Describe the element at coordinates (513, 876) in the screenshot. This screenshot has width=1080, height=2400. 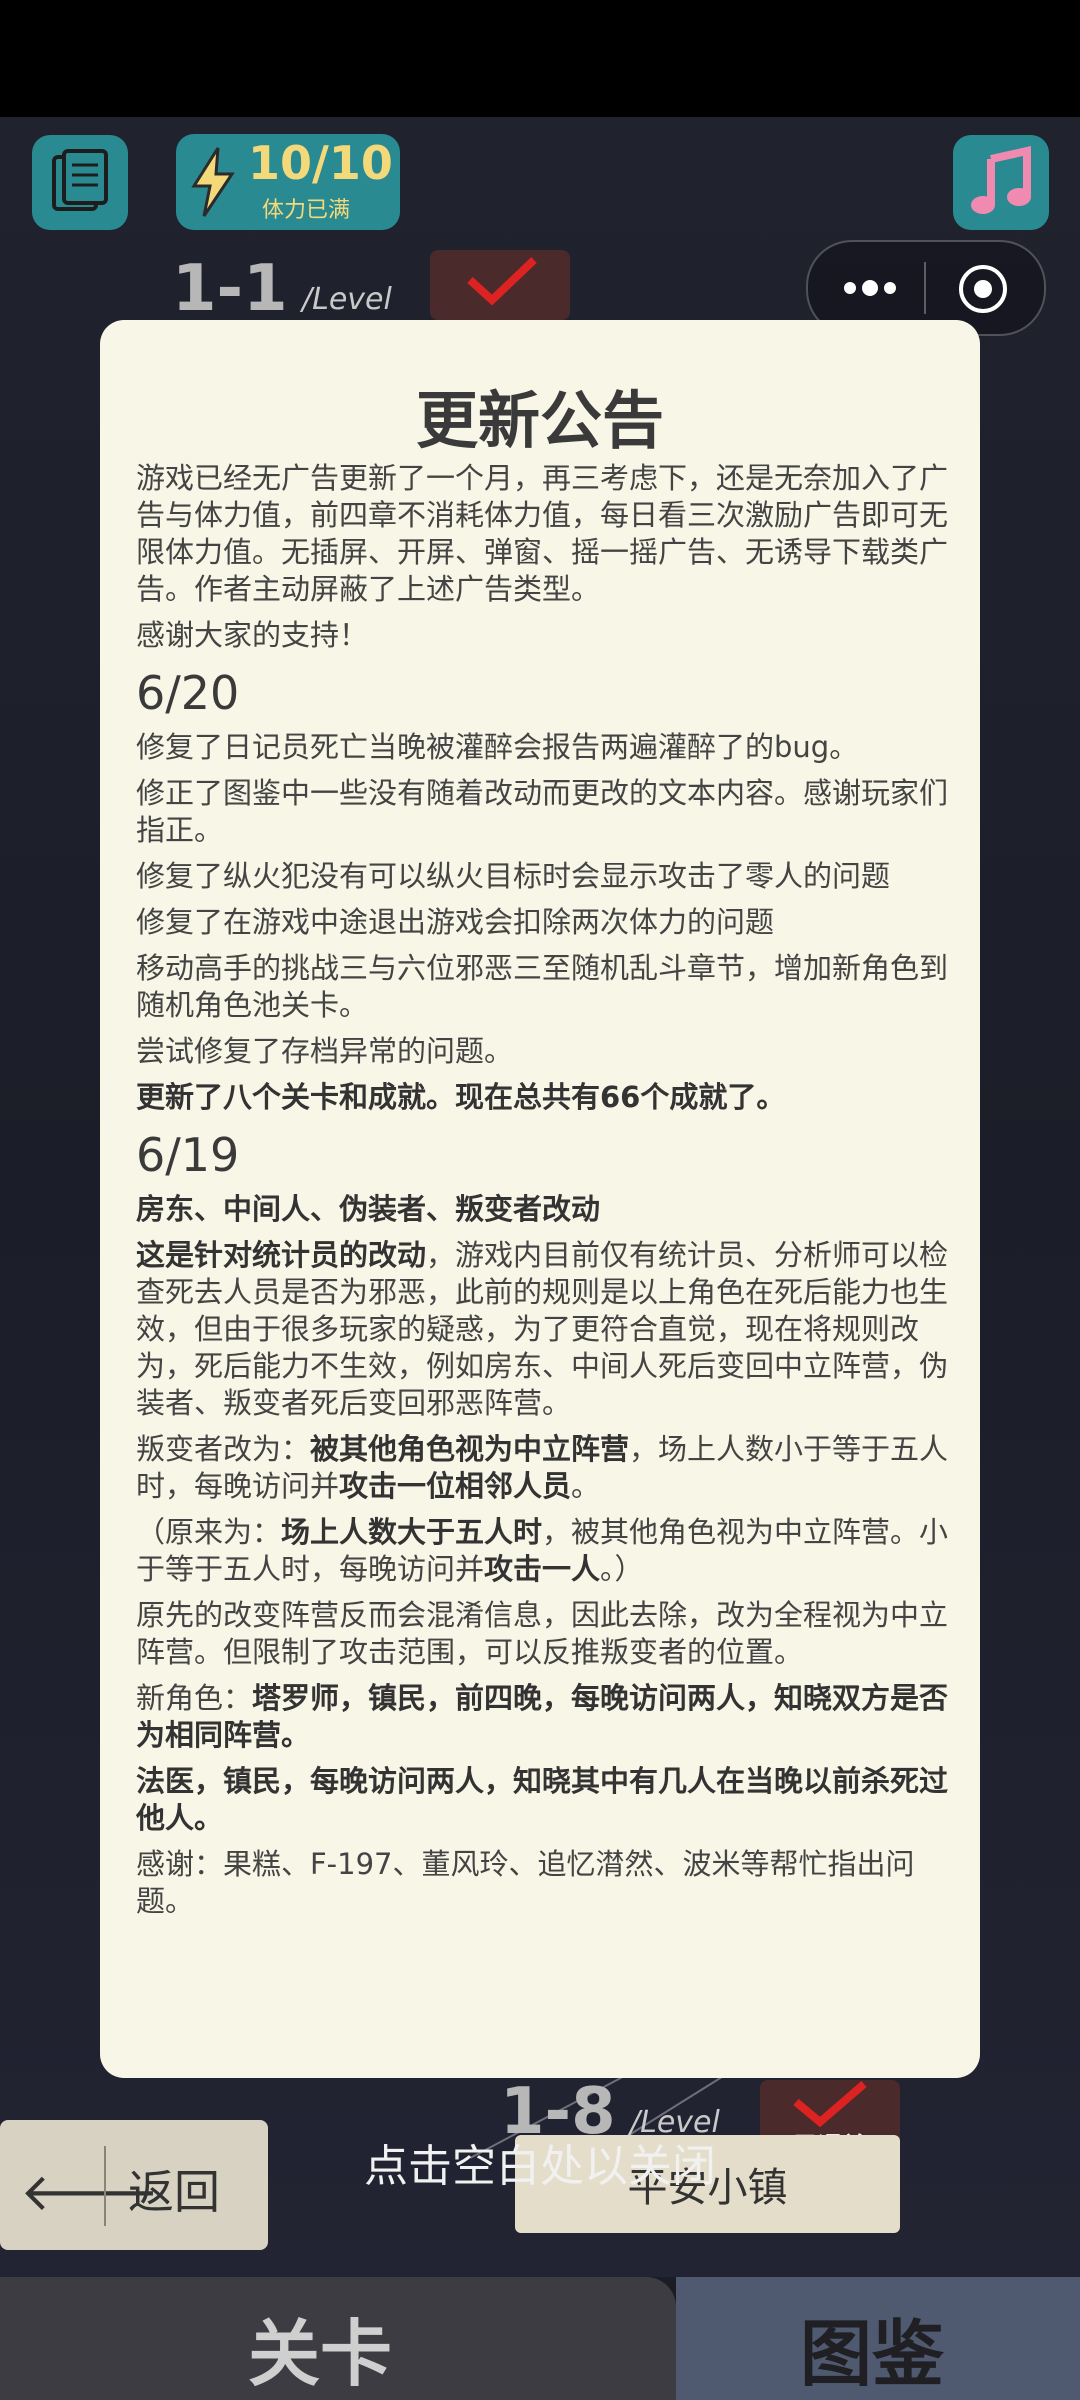
I see `changelog-item: 修复了纵火犯没有可以纵火目标时会显示攻击了零人的问题` at that location.